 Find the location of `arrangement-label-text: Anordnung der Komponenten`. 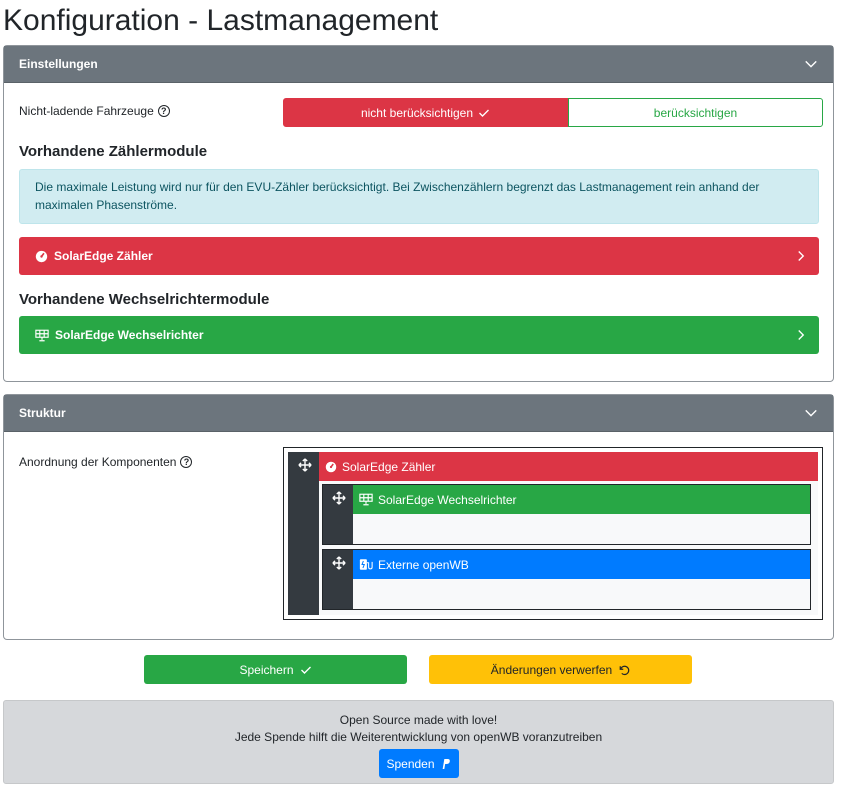

arrangement-label-text: Anordnung der Komponenten is located at coordinates (98, 462).